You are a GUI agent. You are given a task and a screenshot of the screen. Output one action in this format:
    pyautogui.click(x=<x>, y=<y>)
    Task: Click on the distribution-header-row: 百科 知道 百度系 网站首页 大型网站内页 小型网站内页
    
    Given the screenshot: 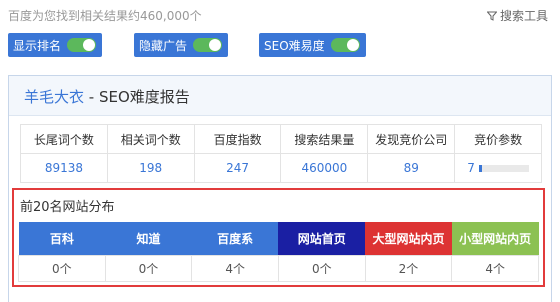 What is the action you would take?
    pyautogui.click(x=278, y=239)
    